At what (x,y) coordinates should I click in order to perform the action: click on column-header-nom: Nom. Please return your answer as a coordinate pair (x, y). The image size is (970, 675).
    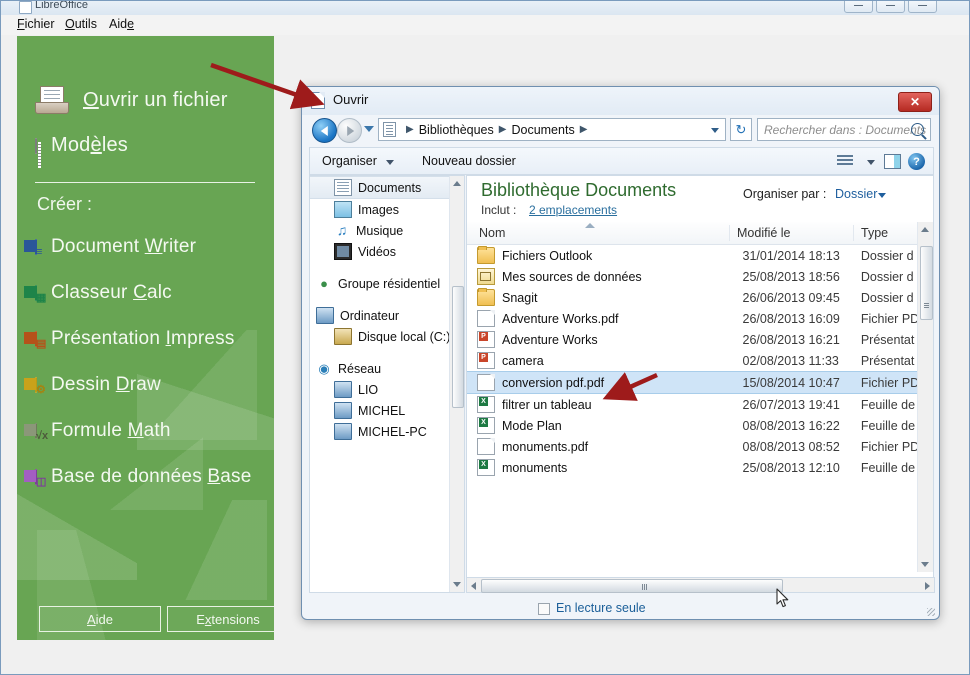
    Looking at the image, I should click on (492, 233).